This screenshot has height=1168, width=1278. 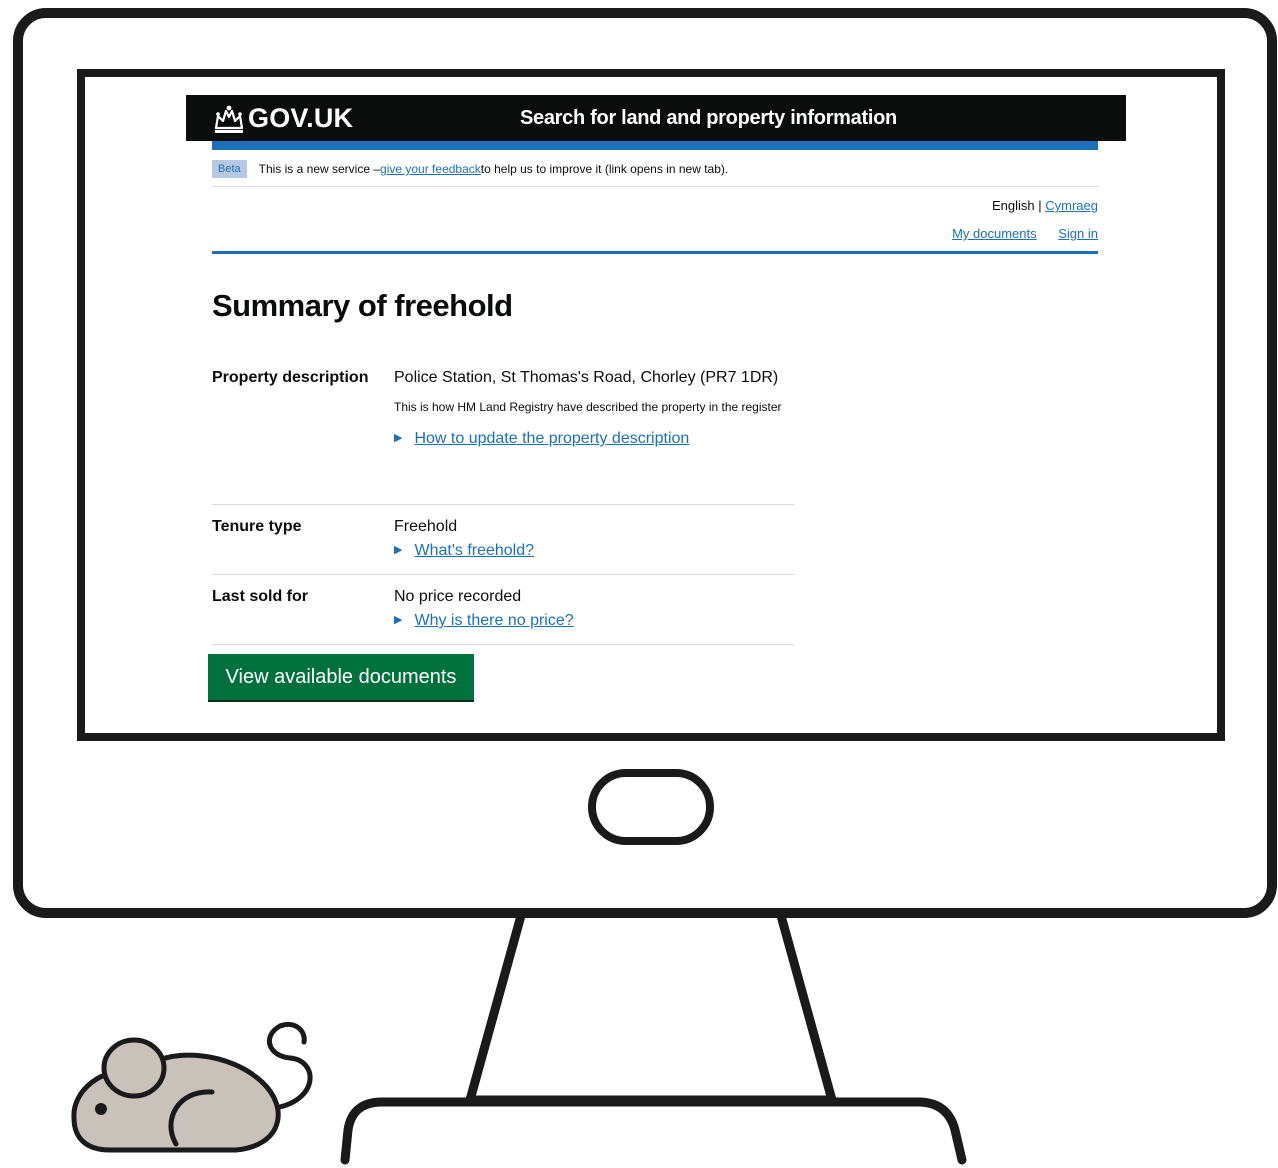 What do you see at coordinates (229, 119) in the screenshot?
I see `crown-icon` at bounding box center [229, 119].